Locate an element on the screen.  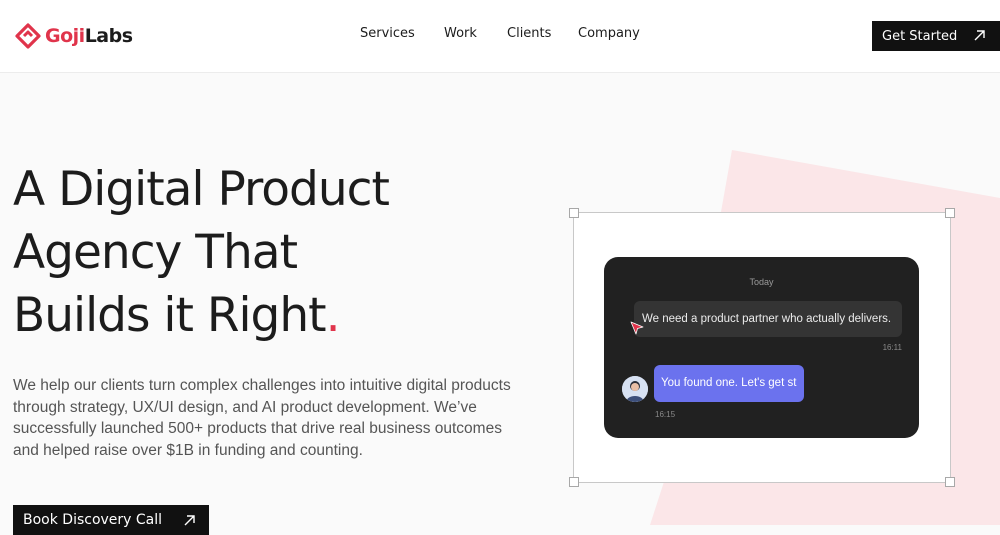
resize-handle-bottom-right is located at coordinates (950, 482).